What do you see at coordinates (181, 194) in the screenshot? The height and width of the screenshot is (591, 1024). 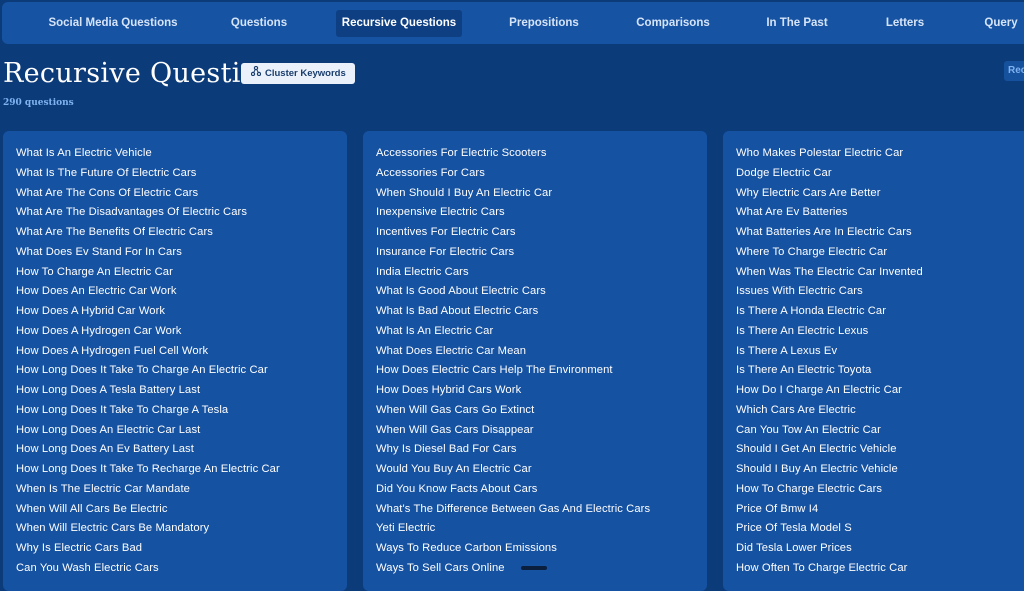 I see `question-item: What Are The Cons Of Electric Cars` at bounding box center [181, 194].